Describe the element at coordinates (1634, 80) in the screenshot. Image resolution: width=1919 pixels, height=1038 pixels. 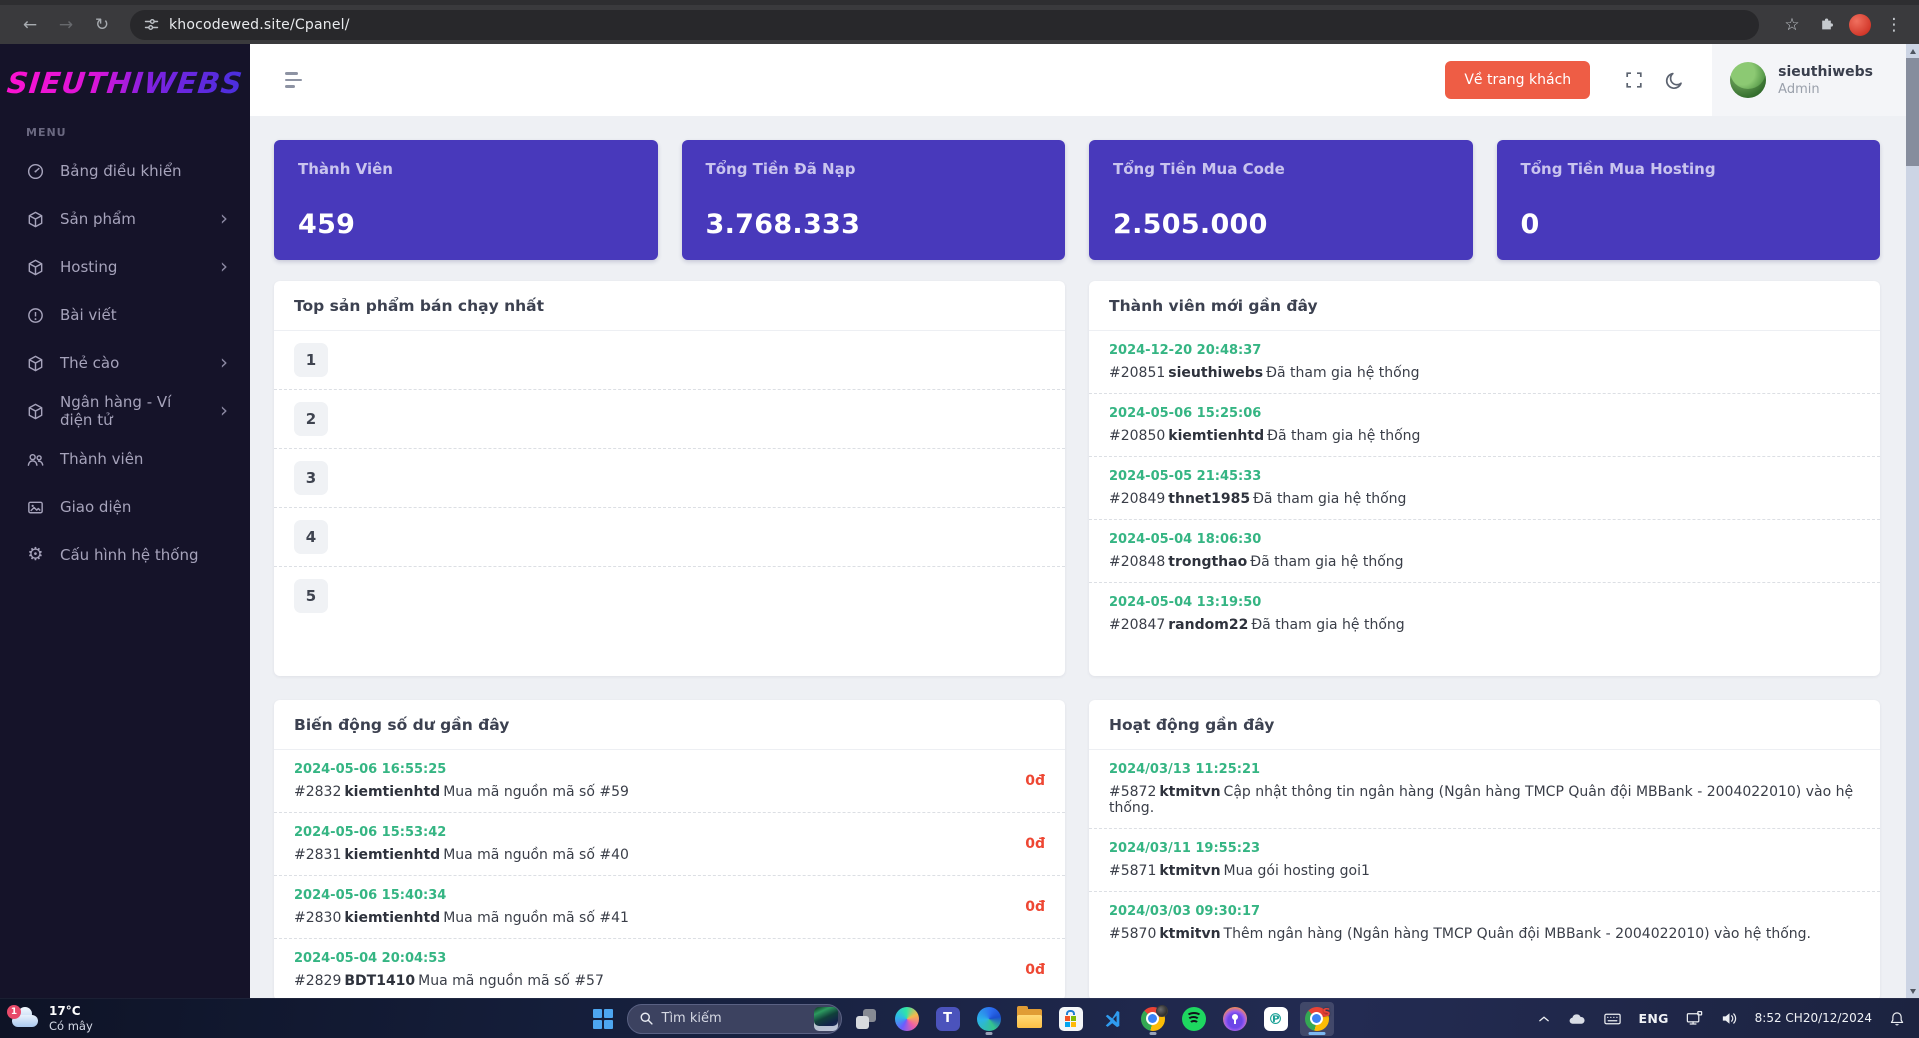
I see `fullscreen-icon` at that location.